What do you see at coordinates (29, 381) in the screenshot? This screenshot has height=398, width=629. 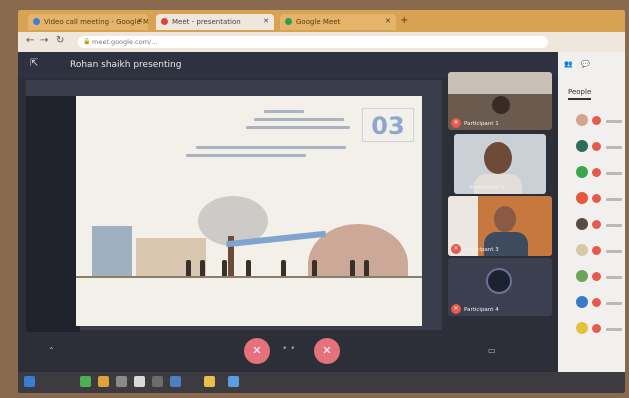 I see `start-icon` at bounding box center [29, 381].